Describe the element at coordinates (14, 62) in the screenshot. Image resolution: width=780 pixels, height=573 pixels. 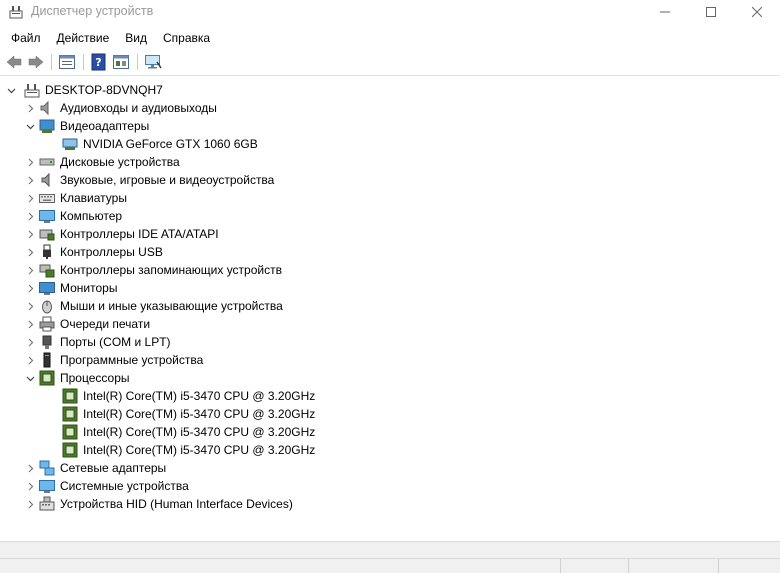
I see `back-icon` at that location.